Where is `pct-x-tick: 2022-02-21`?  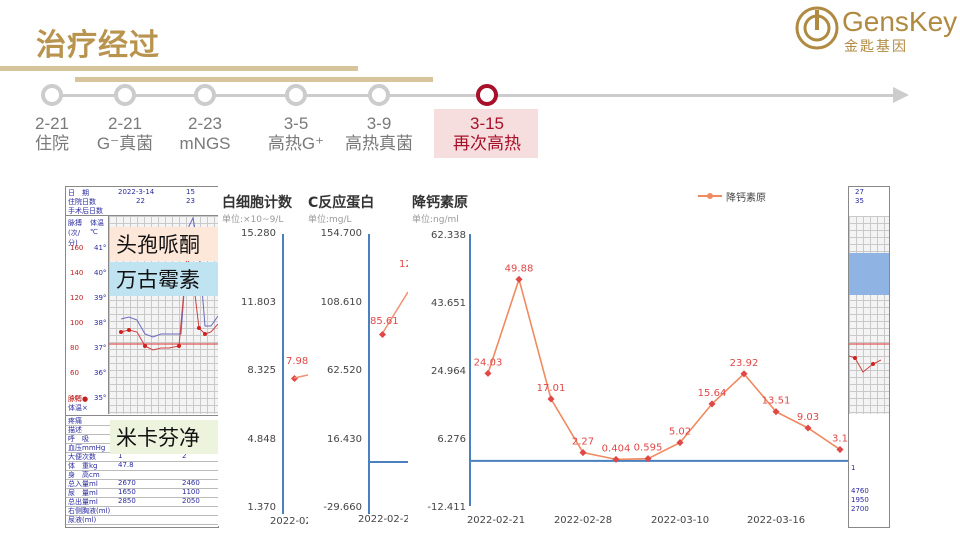
pct-x-tick: 2022-02-21 is located at coordinates (496, 520).